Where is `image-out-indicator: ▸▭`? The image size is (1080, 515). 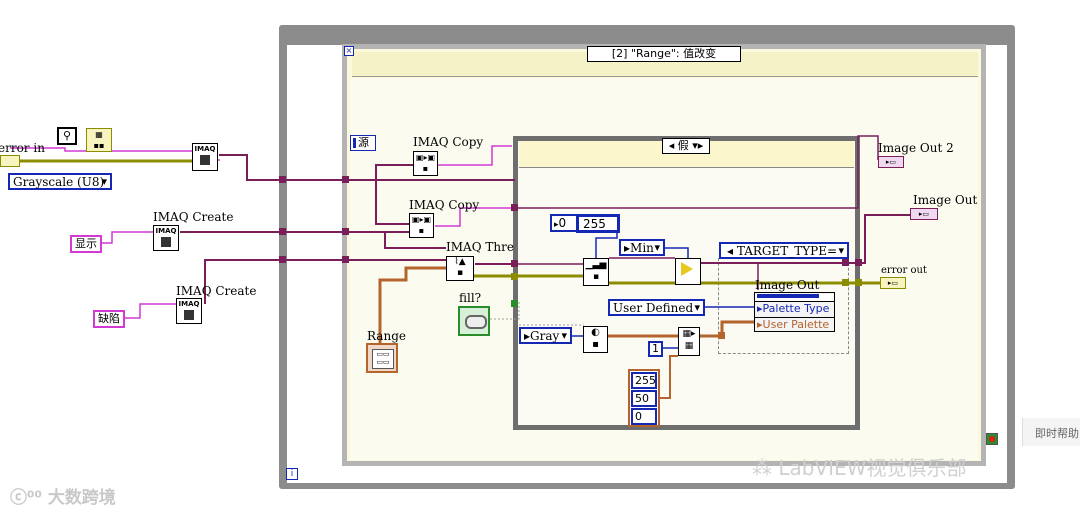
image-out-indicator: ▸▭ is located at coordinates (924, 214).